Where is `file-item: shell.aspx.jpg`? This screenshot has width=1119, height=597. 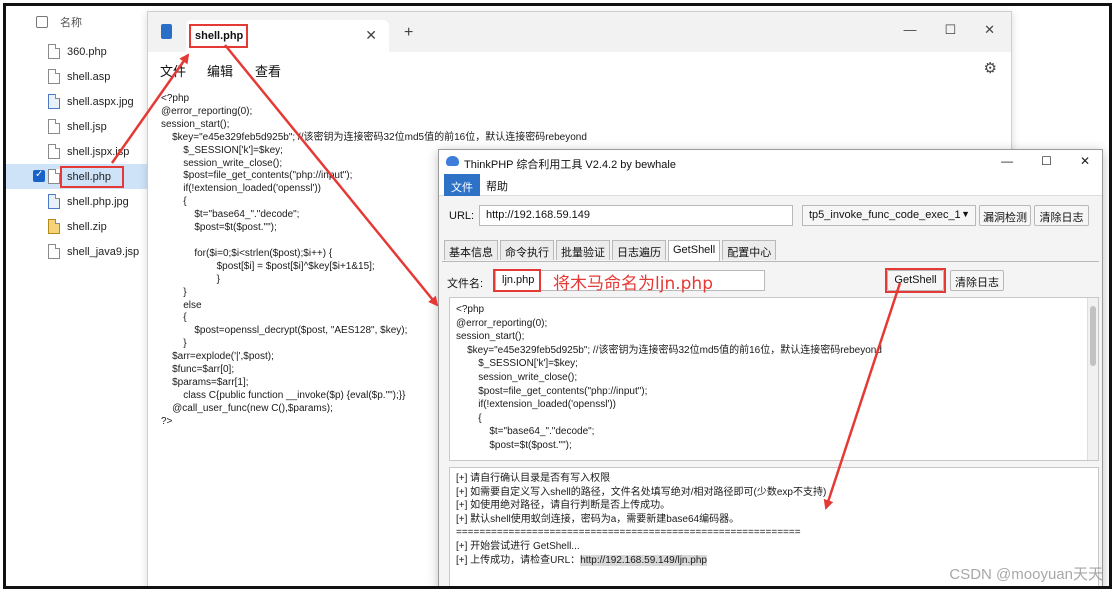
file-item: shell.aspx.jpg is located at coordinates (78, 101).